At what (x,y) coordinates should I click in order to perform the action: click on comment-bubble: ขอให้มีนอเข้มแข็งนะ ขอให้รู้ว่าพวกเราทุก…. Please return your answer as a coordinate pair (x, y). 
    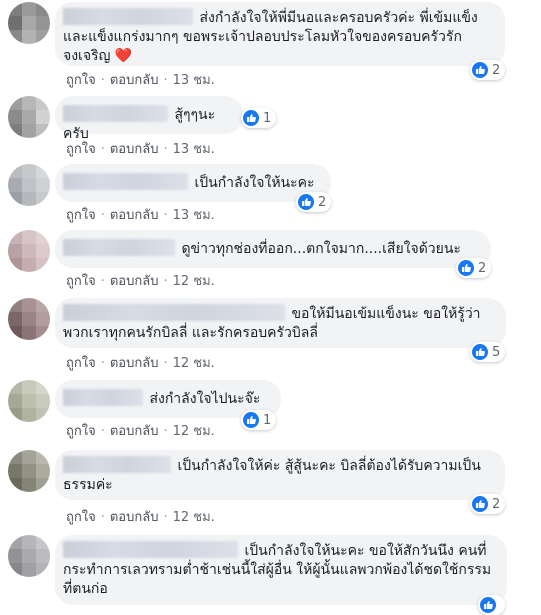
    Looking at the image, I should click on (280, 323).